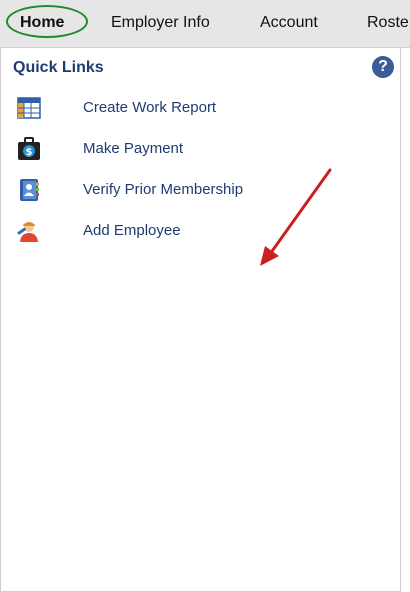  I want to click on tab-employer-info: Employer Info, so click(160, 23).